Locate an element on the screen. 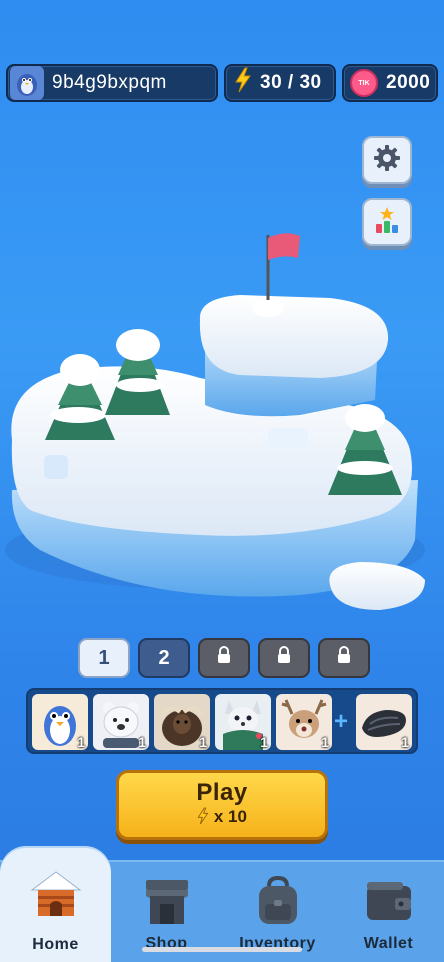 The image size is (444, 962). tik-coin-icon: TIK is located at coordinates (364, 83).